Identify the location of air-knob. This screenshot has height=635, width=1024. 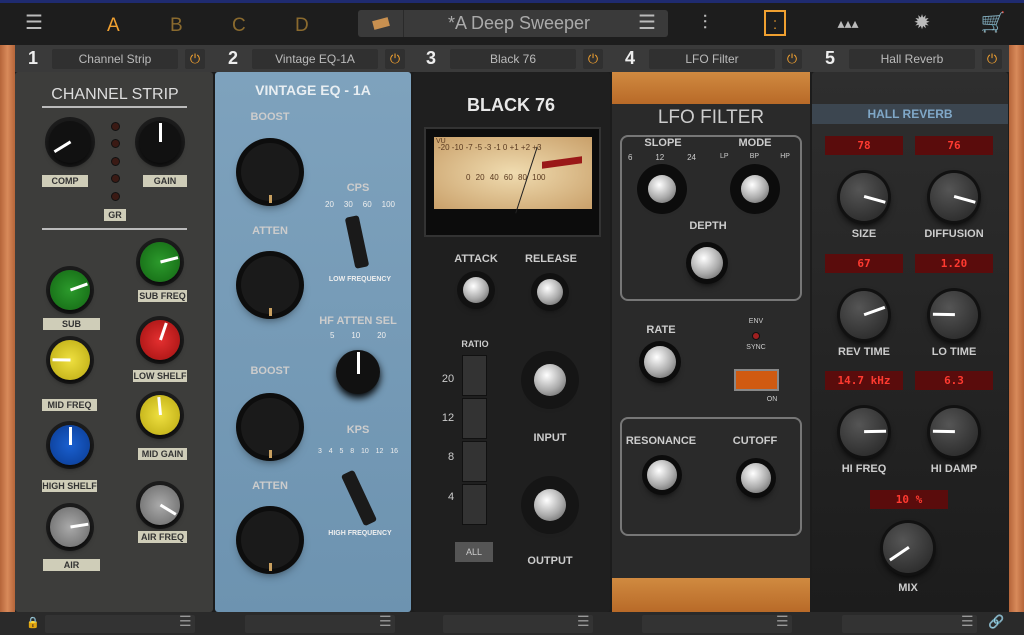
(70, 527).